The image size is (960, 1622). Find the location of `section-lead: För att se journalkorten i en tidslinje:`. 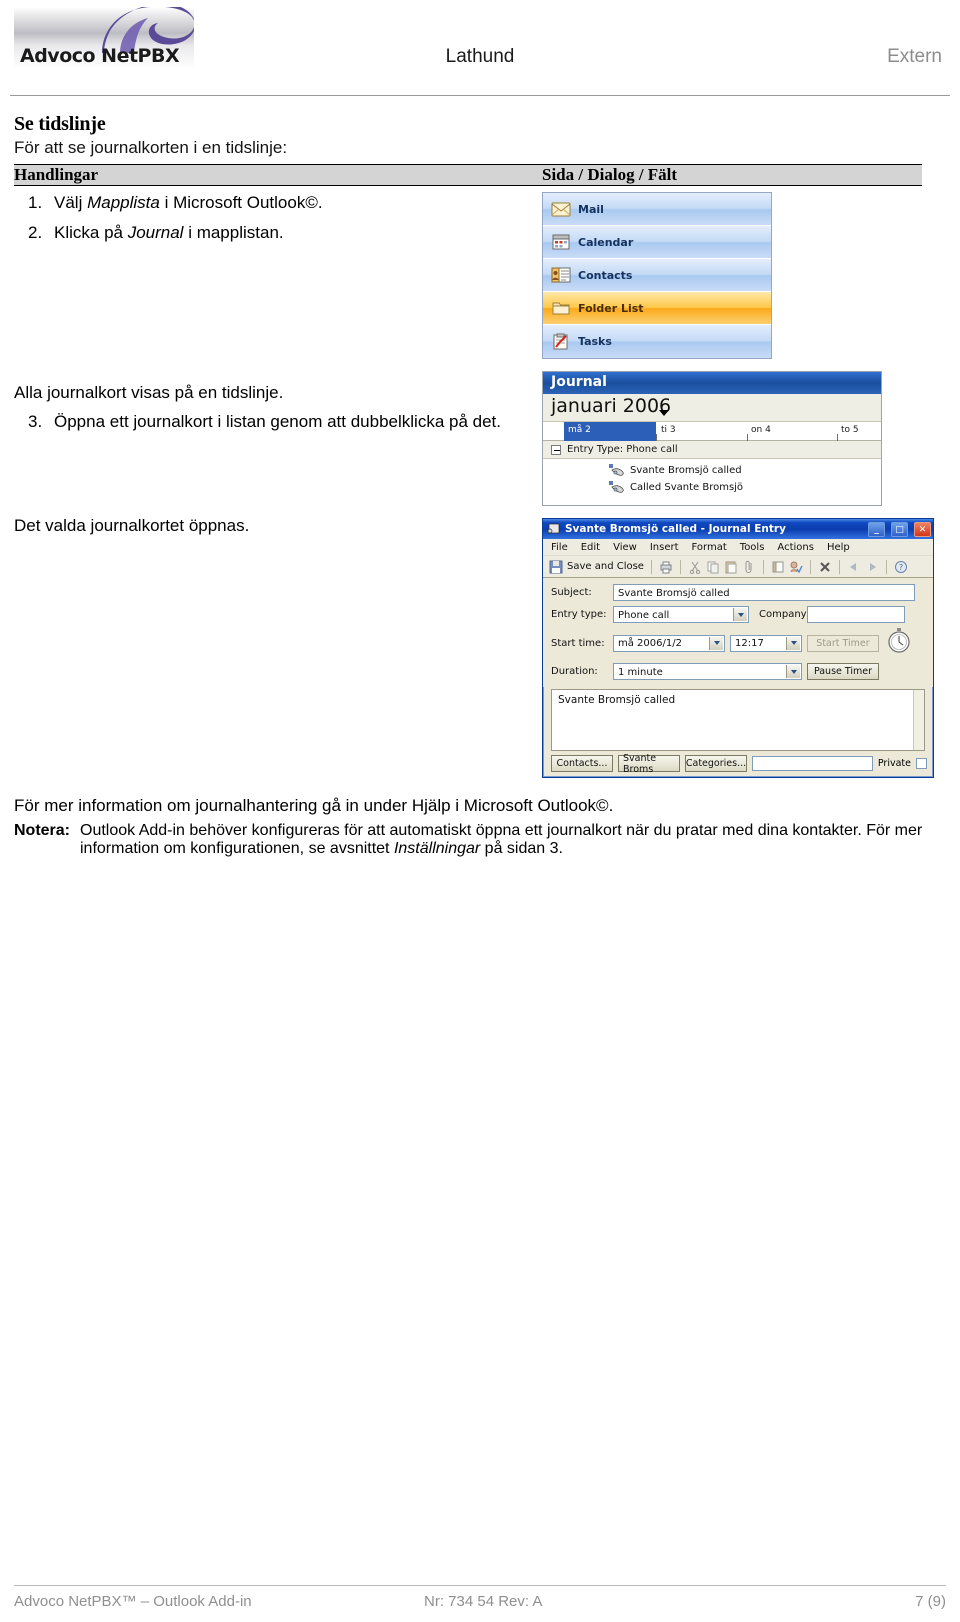

section-lead: För att se journalkorten i en tidslinje: is located at coordinates (151, 147).